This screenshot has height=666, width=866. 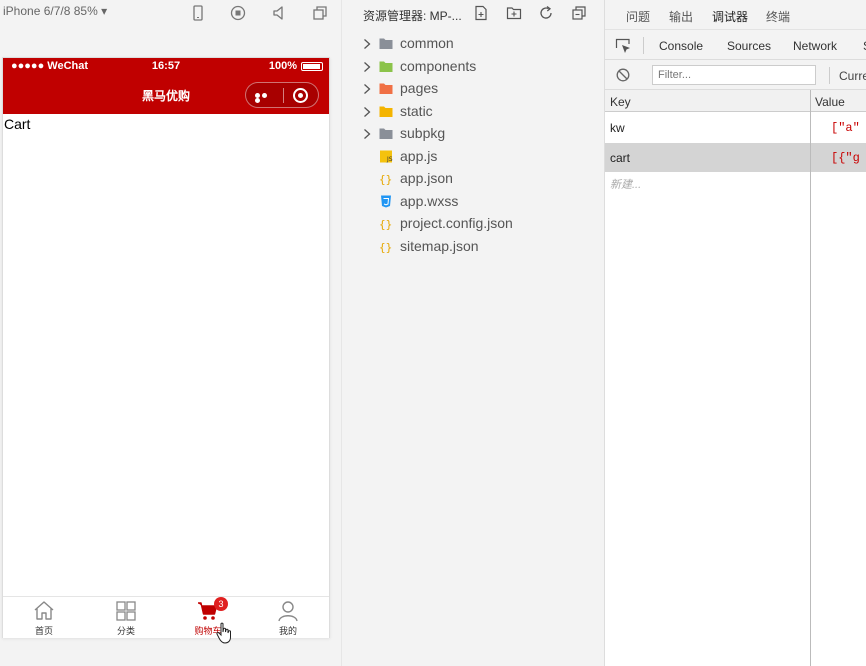 What do you see at coordinates (845, 158) in the screenshot?
I see `row-value: [{"g` at bounding box center [845, 158].